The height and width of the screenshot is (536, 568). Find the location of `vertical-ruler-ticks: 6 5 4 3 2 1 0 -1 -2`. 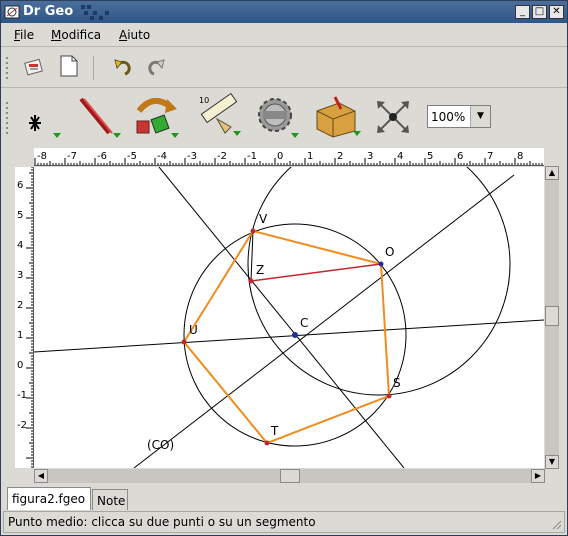

vertical-ruler-ticks: 6 5 4 3 2 1 0 -1 -2 is located at coordinates (25, 317).